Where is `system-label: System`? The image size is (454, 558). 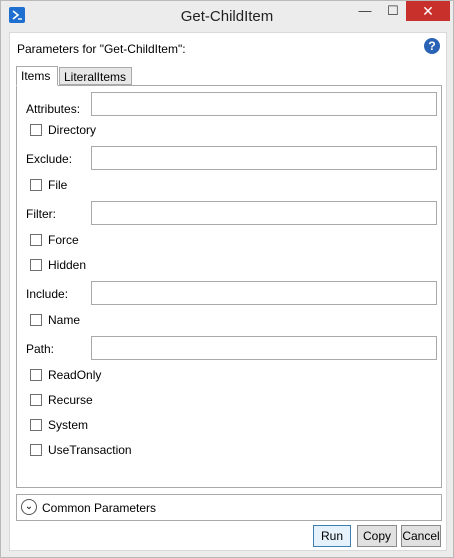
system-label: System is located at coordinates (68, 425).